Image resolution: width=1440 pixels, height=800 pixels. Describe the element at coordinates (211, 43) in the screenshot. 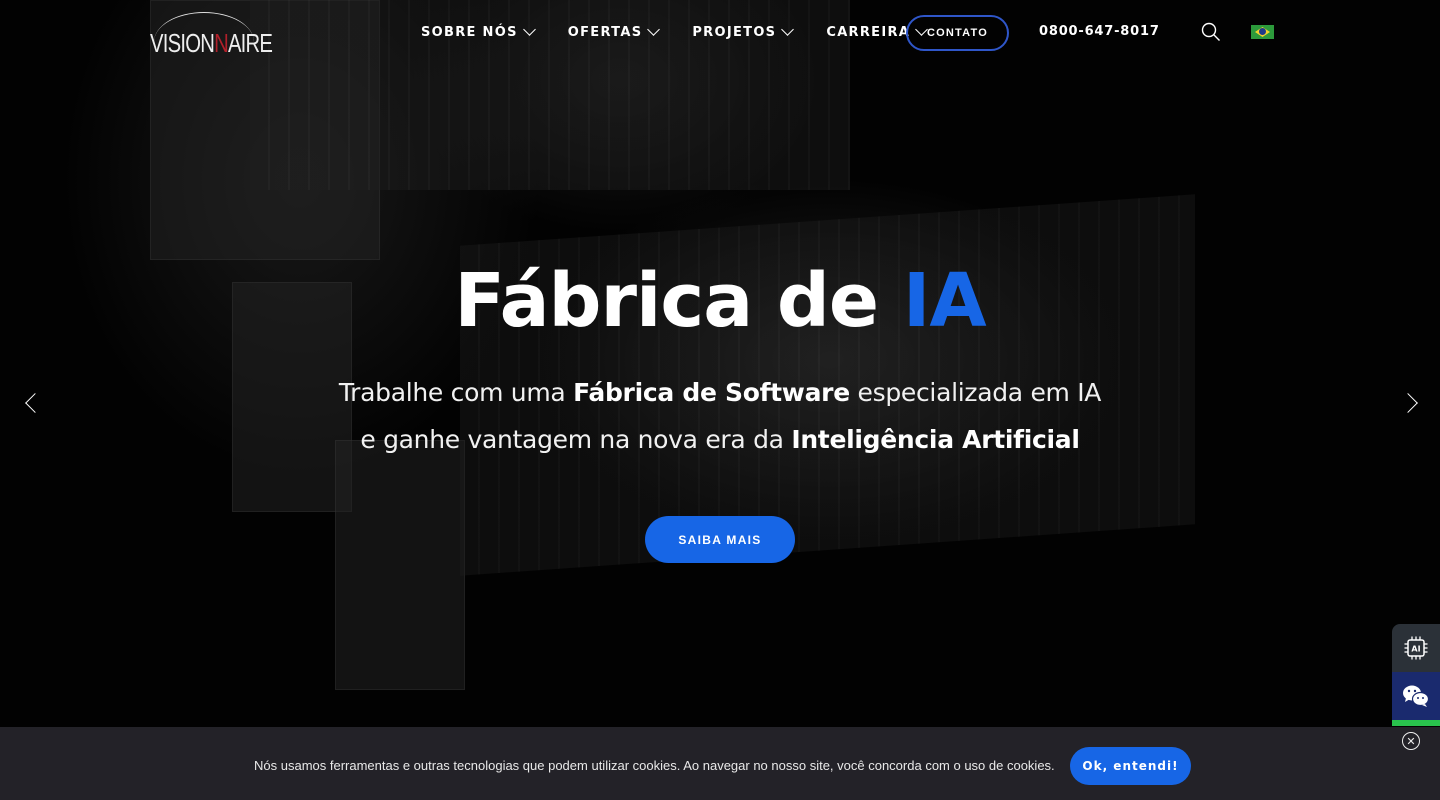

I see `logo-text: VISIONNAIRE` at that location.